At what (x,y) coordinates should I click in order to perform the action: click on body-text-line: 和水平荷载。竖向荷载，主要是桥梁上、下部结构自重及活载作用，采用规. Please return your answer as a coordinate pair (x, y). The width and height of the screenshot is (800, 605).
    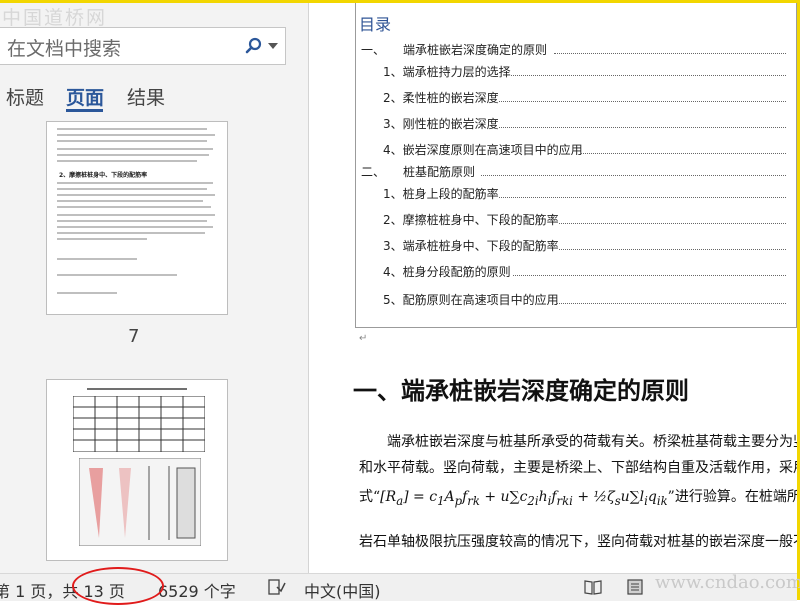
    Looking at the image, I should click on (578, 468).